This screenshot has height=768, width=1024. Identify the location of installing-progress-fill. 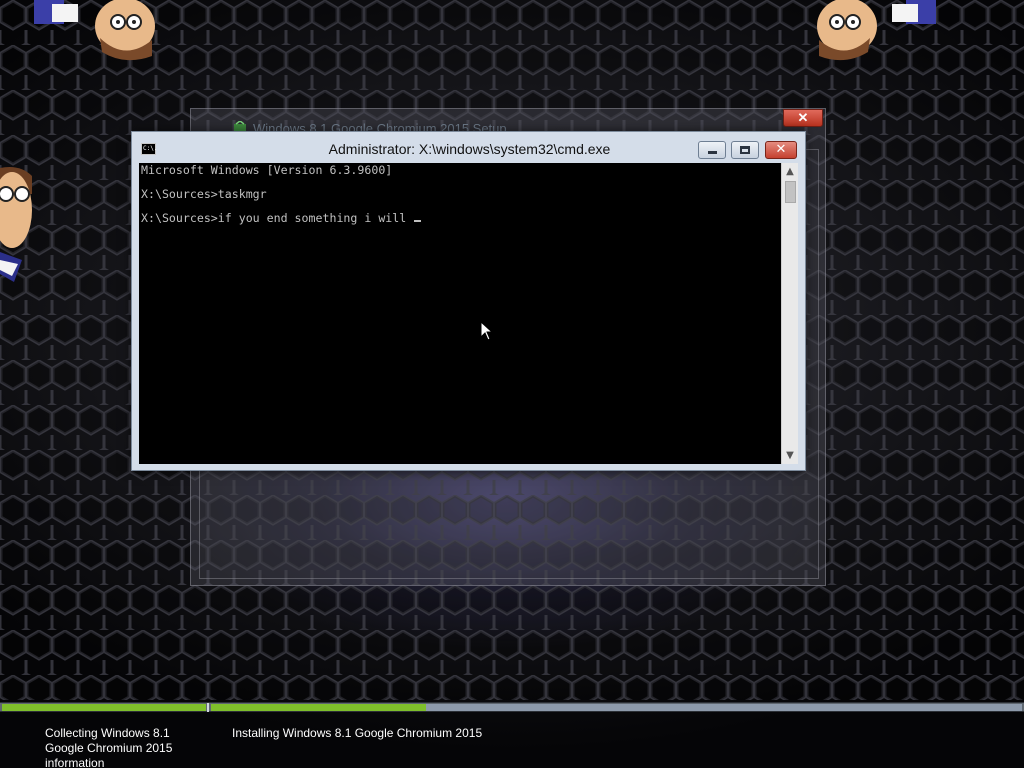
(318, 707).